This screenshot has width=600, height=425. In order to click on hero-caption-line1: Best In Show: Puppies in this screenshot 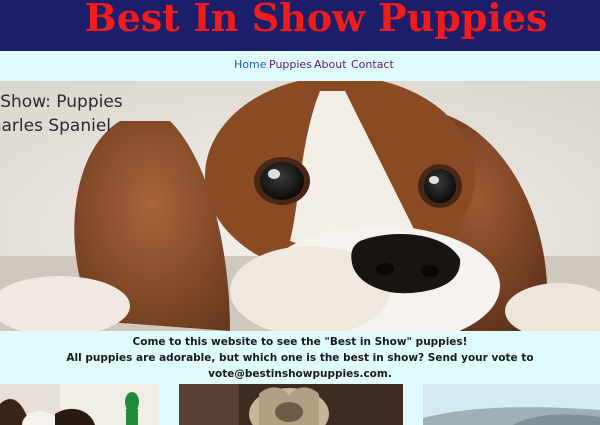, I will do `click(61, 102)`.